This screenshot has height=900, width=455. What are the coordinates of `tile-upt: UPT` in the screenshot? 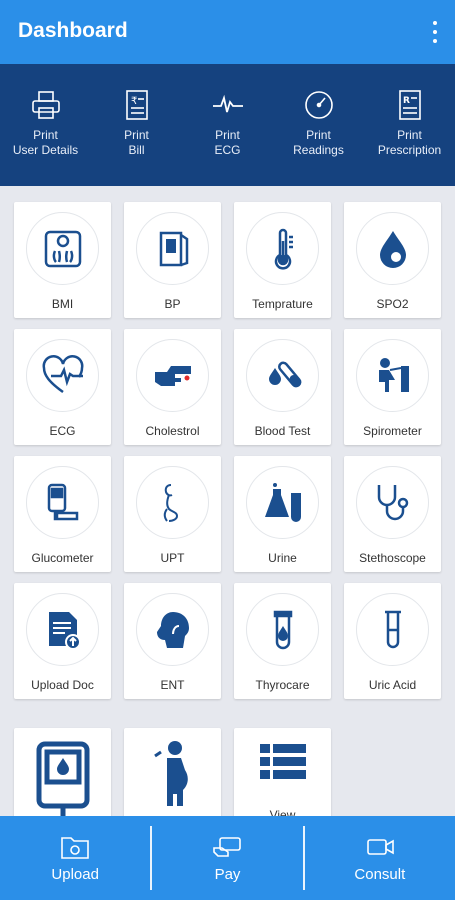 It's located at (172, 514).